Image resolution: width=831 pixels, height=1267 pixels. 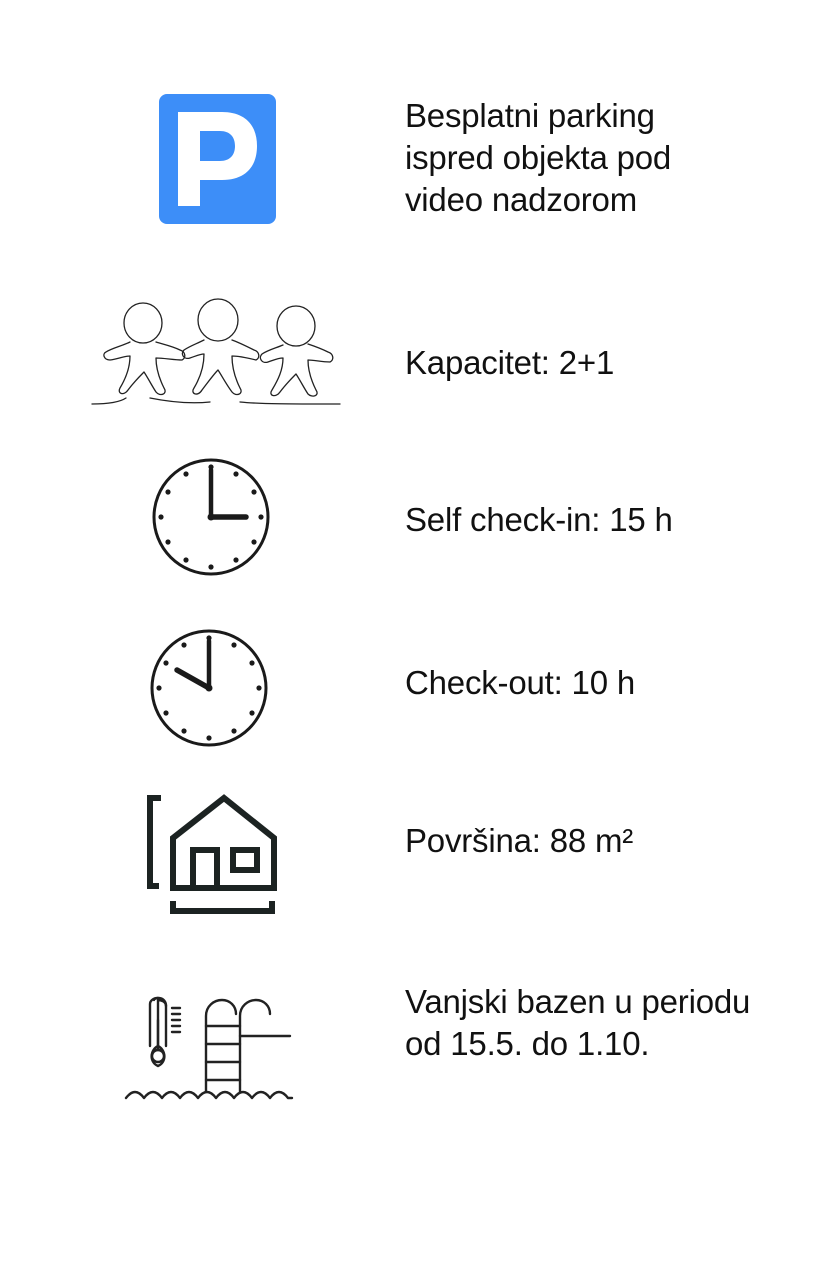 I want to click on check-in-label-line-1: Self check-in: 15 h, so click(x=539, y=519).